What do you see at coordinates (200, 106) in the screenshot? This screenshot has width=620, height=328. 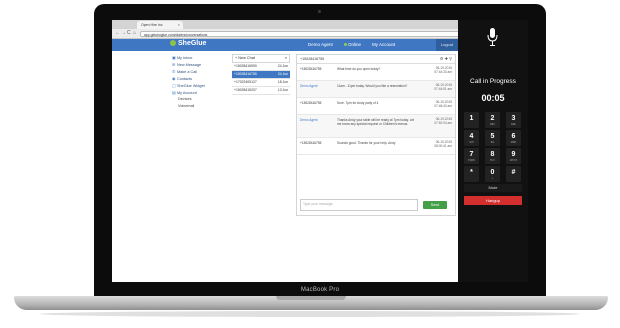 I see `sidebar-item-voicemail: Voicemail` at bounding box center [200, 106].